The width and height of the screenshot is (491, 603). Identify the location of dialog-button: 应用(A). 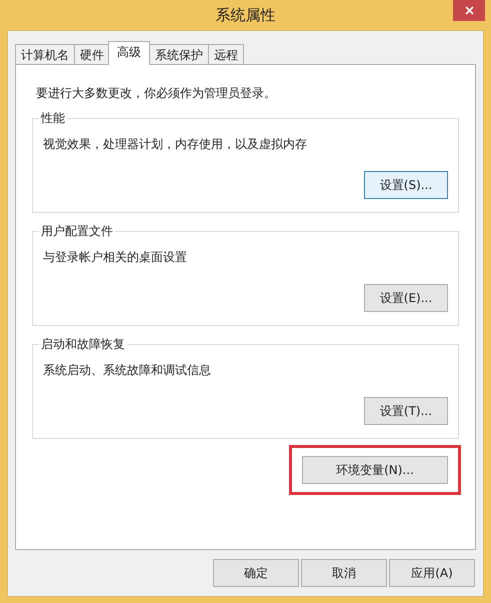
(432, 573).